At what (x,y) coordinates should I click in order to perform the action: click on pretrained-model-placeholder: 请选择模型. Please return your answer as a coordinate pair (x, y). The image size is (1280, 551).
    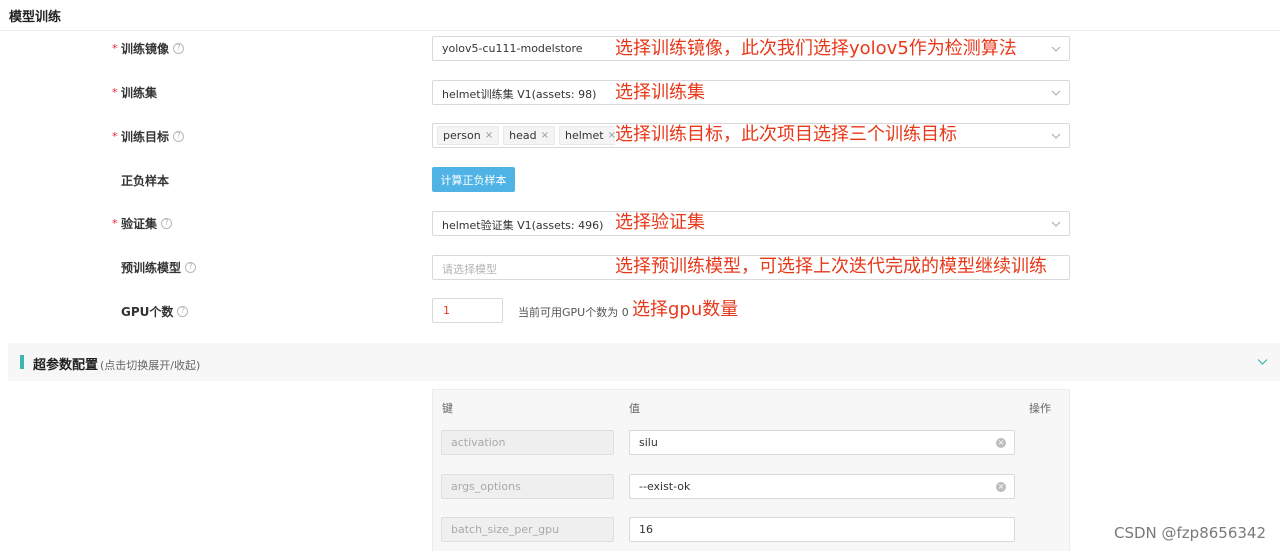
    Looking at the image, I should click on (469, 269).